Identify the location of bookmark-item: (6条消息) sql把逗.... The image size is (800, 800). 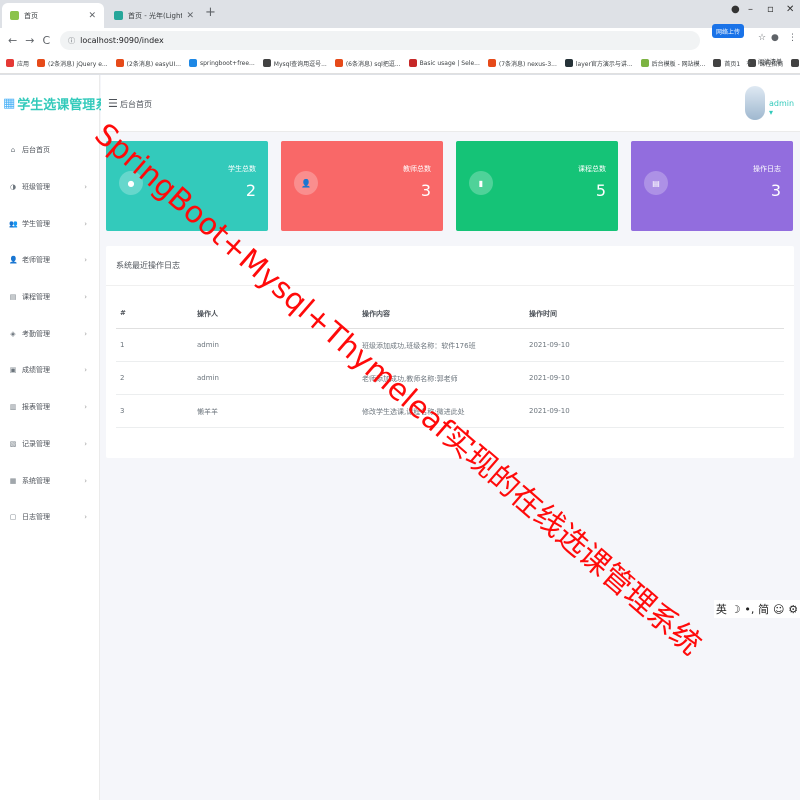
(367, 63).